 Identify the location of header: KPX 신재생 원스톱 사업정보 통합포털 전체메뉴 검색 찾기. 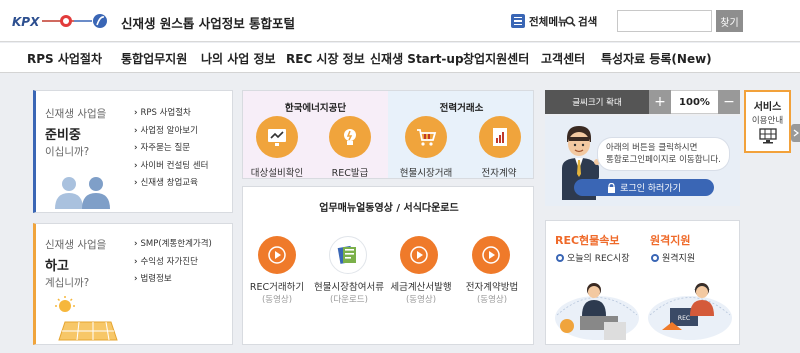
(400, 21).